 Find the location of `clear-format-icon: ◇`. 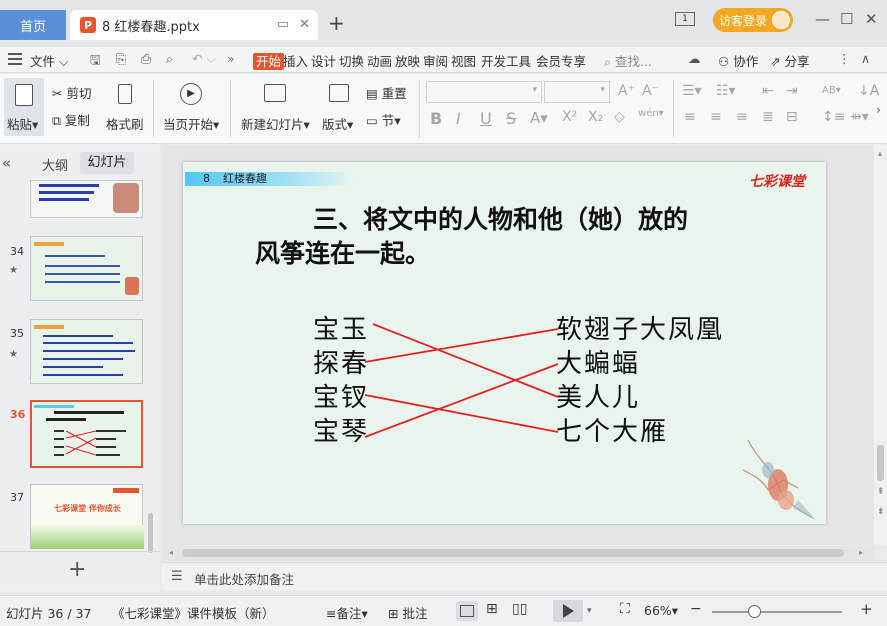

clear-format-icon: ◇ is located at coordinates (619, 117).